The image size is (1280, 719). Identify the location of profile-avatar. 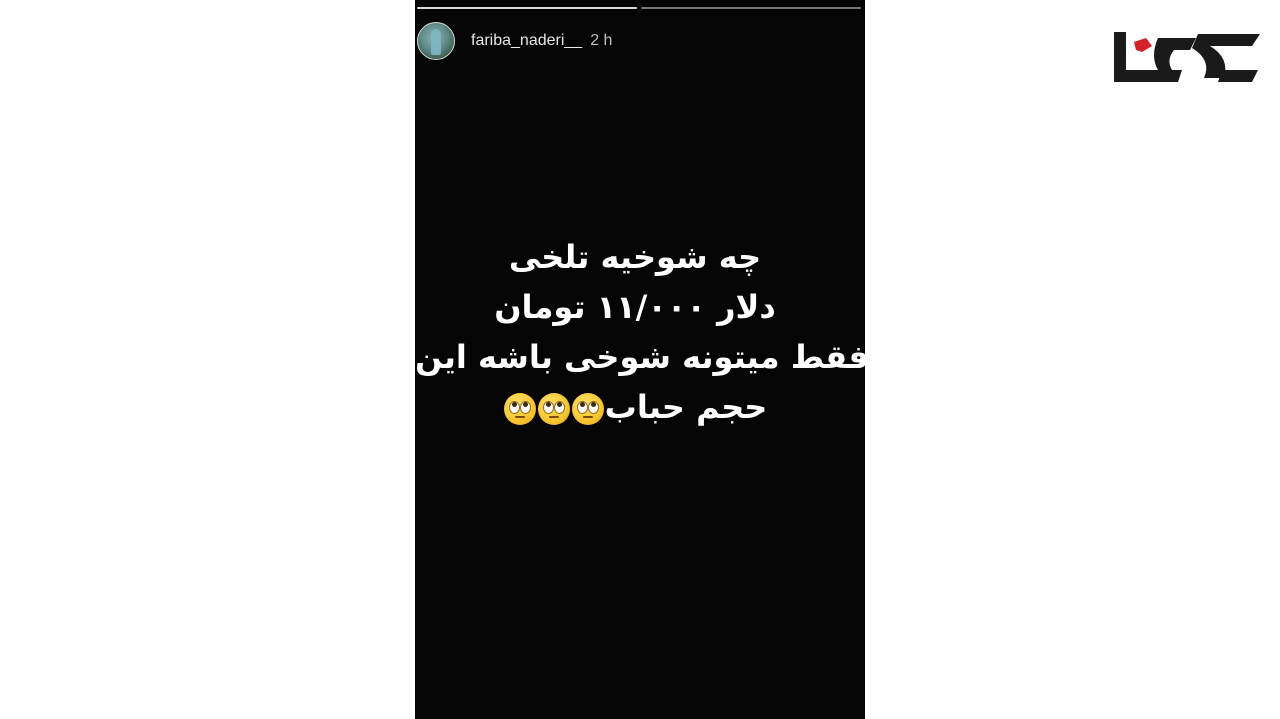
(436, 41).